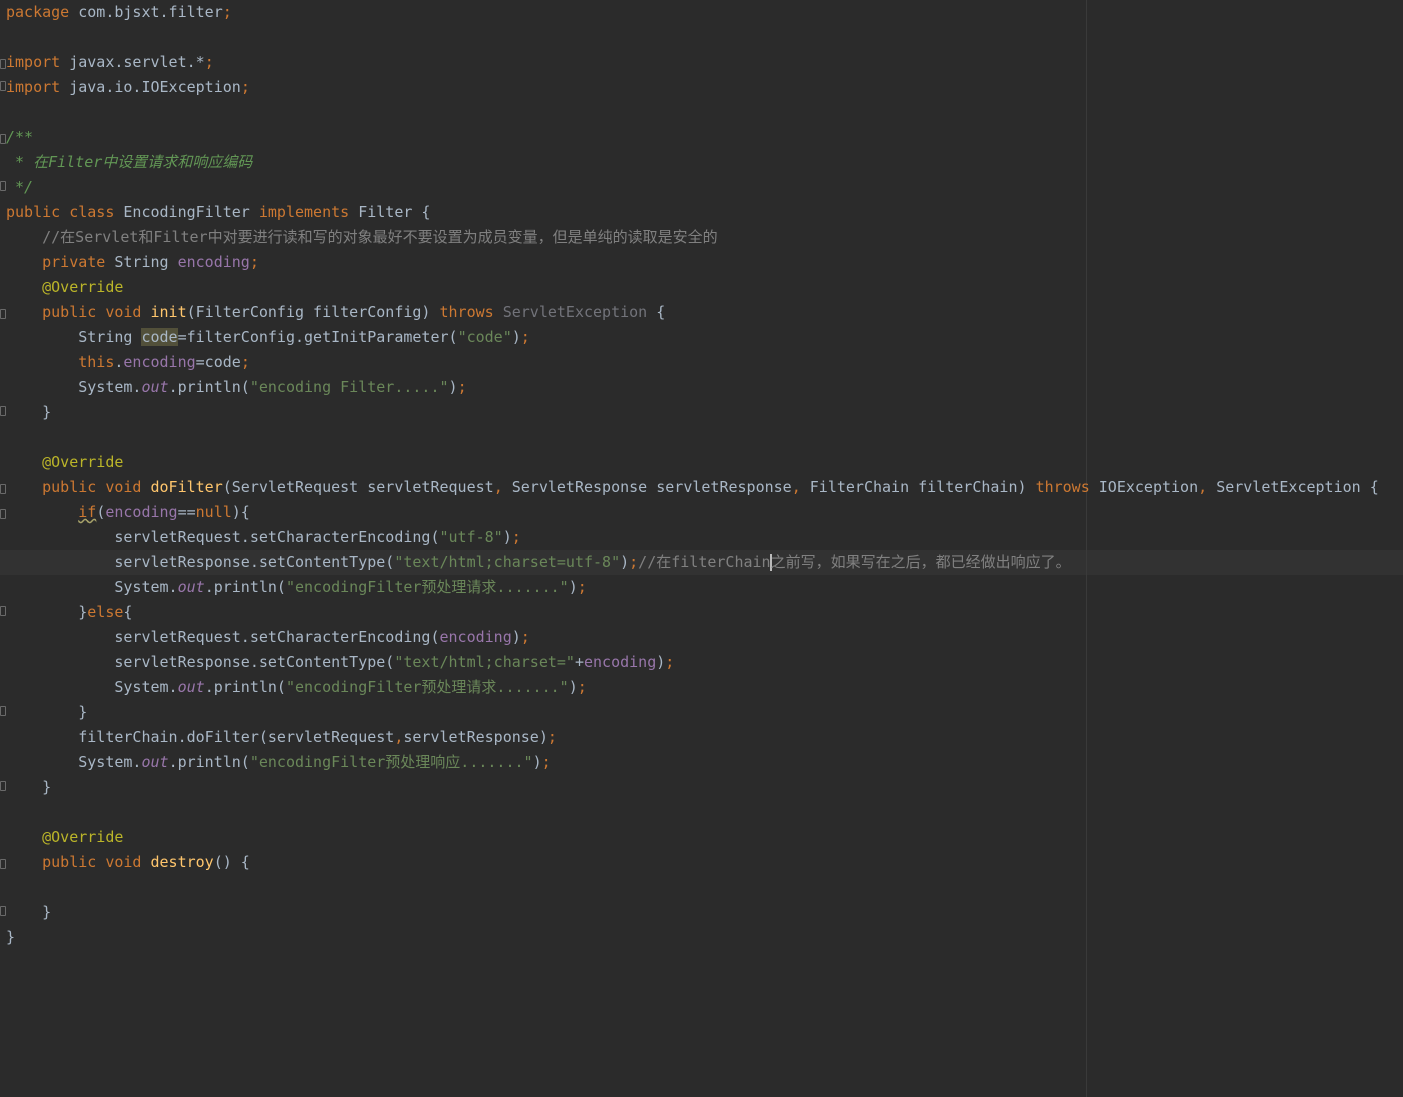 The image size is (1403, 1097). I want to click on code-token: servletResponse), so click(475, 737).